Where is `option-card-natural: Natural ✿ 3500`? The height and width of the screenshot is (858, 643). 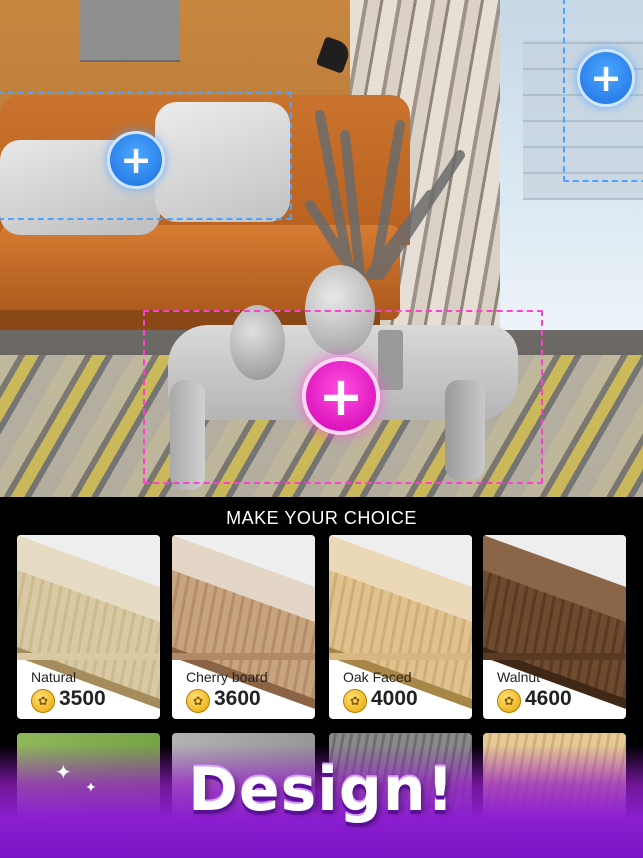
option-card-natural: Natural ✿ 3500 is located at coordinates (88, 627).